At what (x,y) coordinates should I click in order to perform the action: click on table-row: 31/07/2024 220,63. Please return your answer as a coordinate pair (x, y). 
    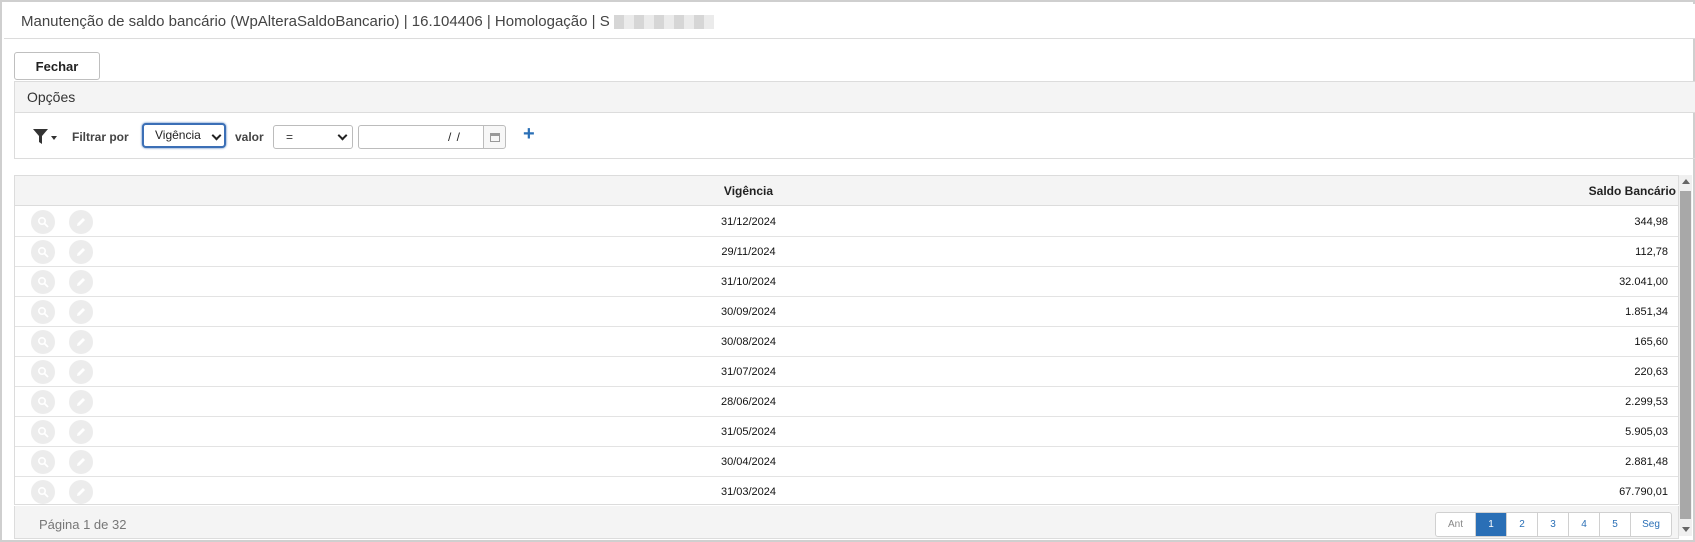
    Looking at the image, I should click on (846, 372).